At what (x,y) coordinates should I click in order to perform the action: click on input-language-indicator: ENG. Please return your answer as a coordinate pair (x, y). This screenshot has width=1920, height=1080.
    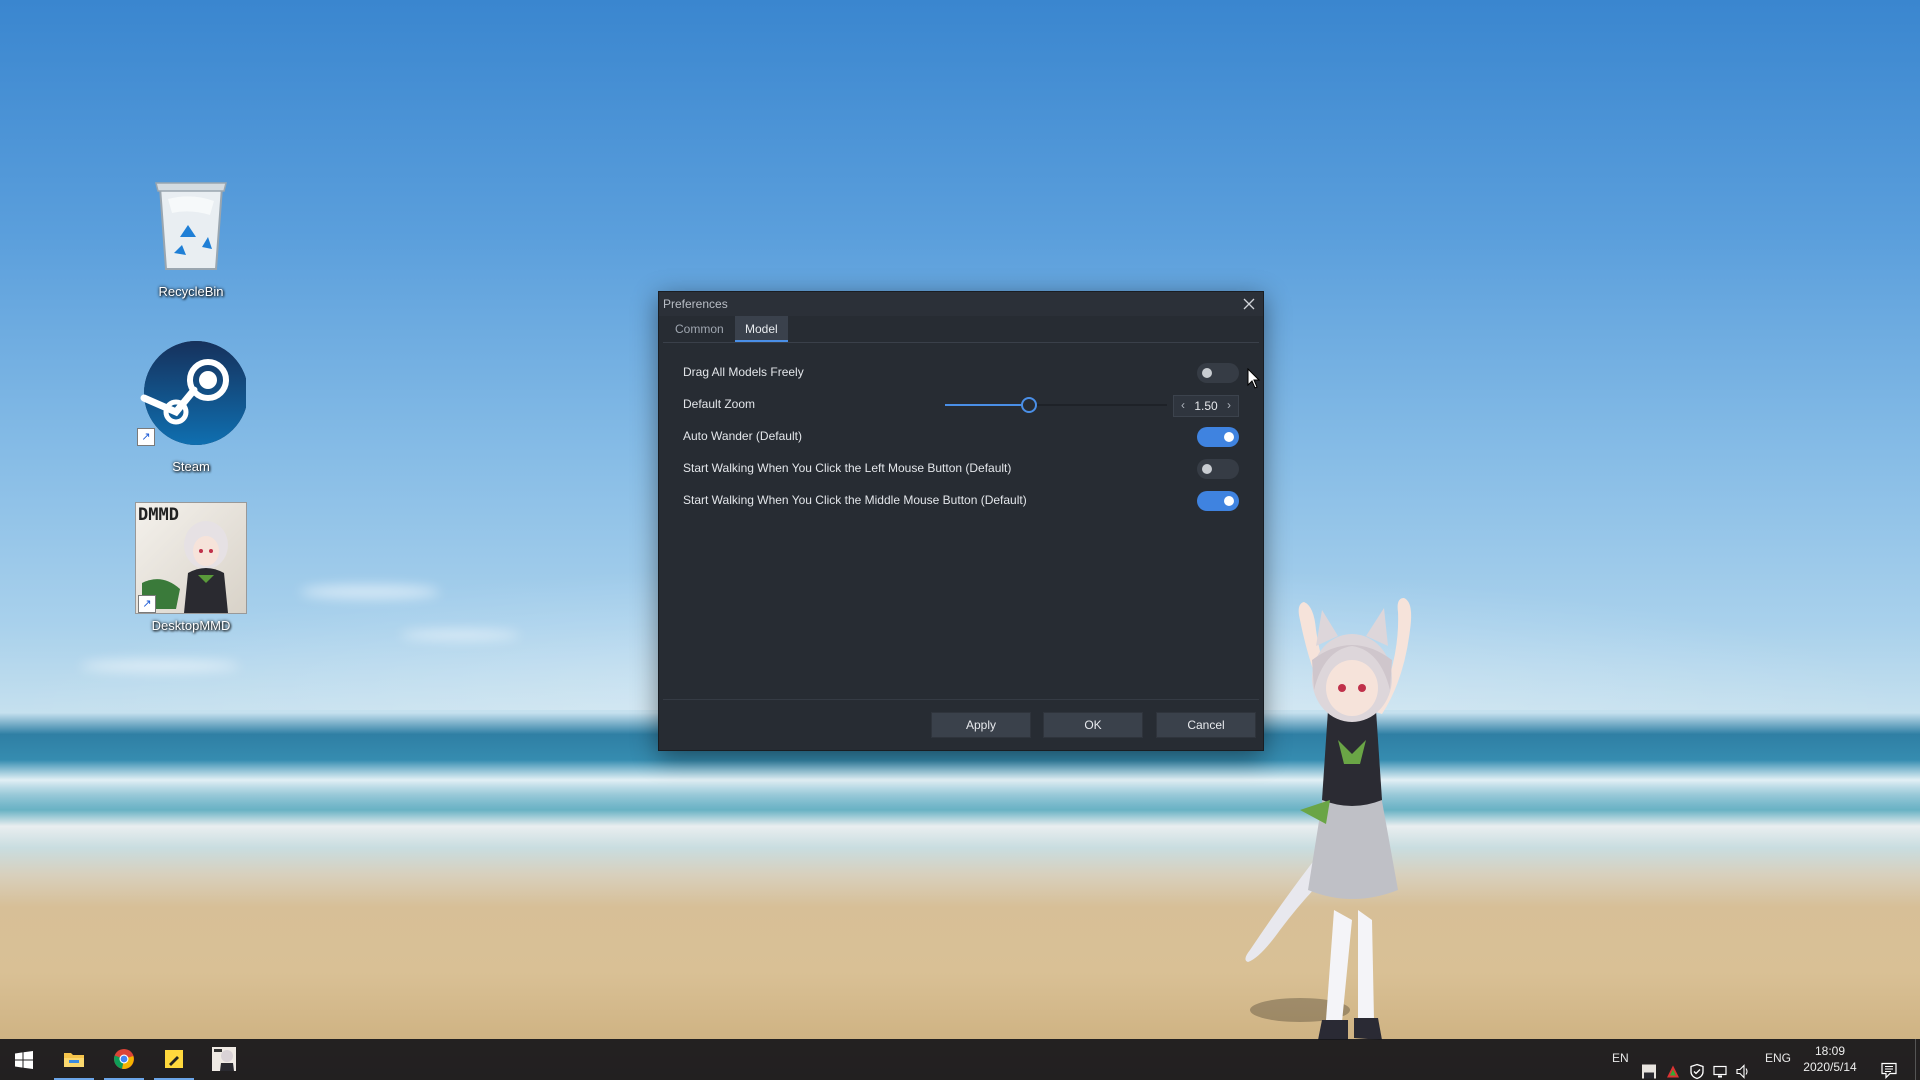
    Looking at the image, I should click on (1778, 1065).